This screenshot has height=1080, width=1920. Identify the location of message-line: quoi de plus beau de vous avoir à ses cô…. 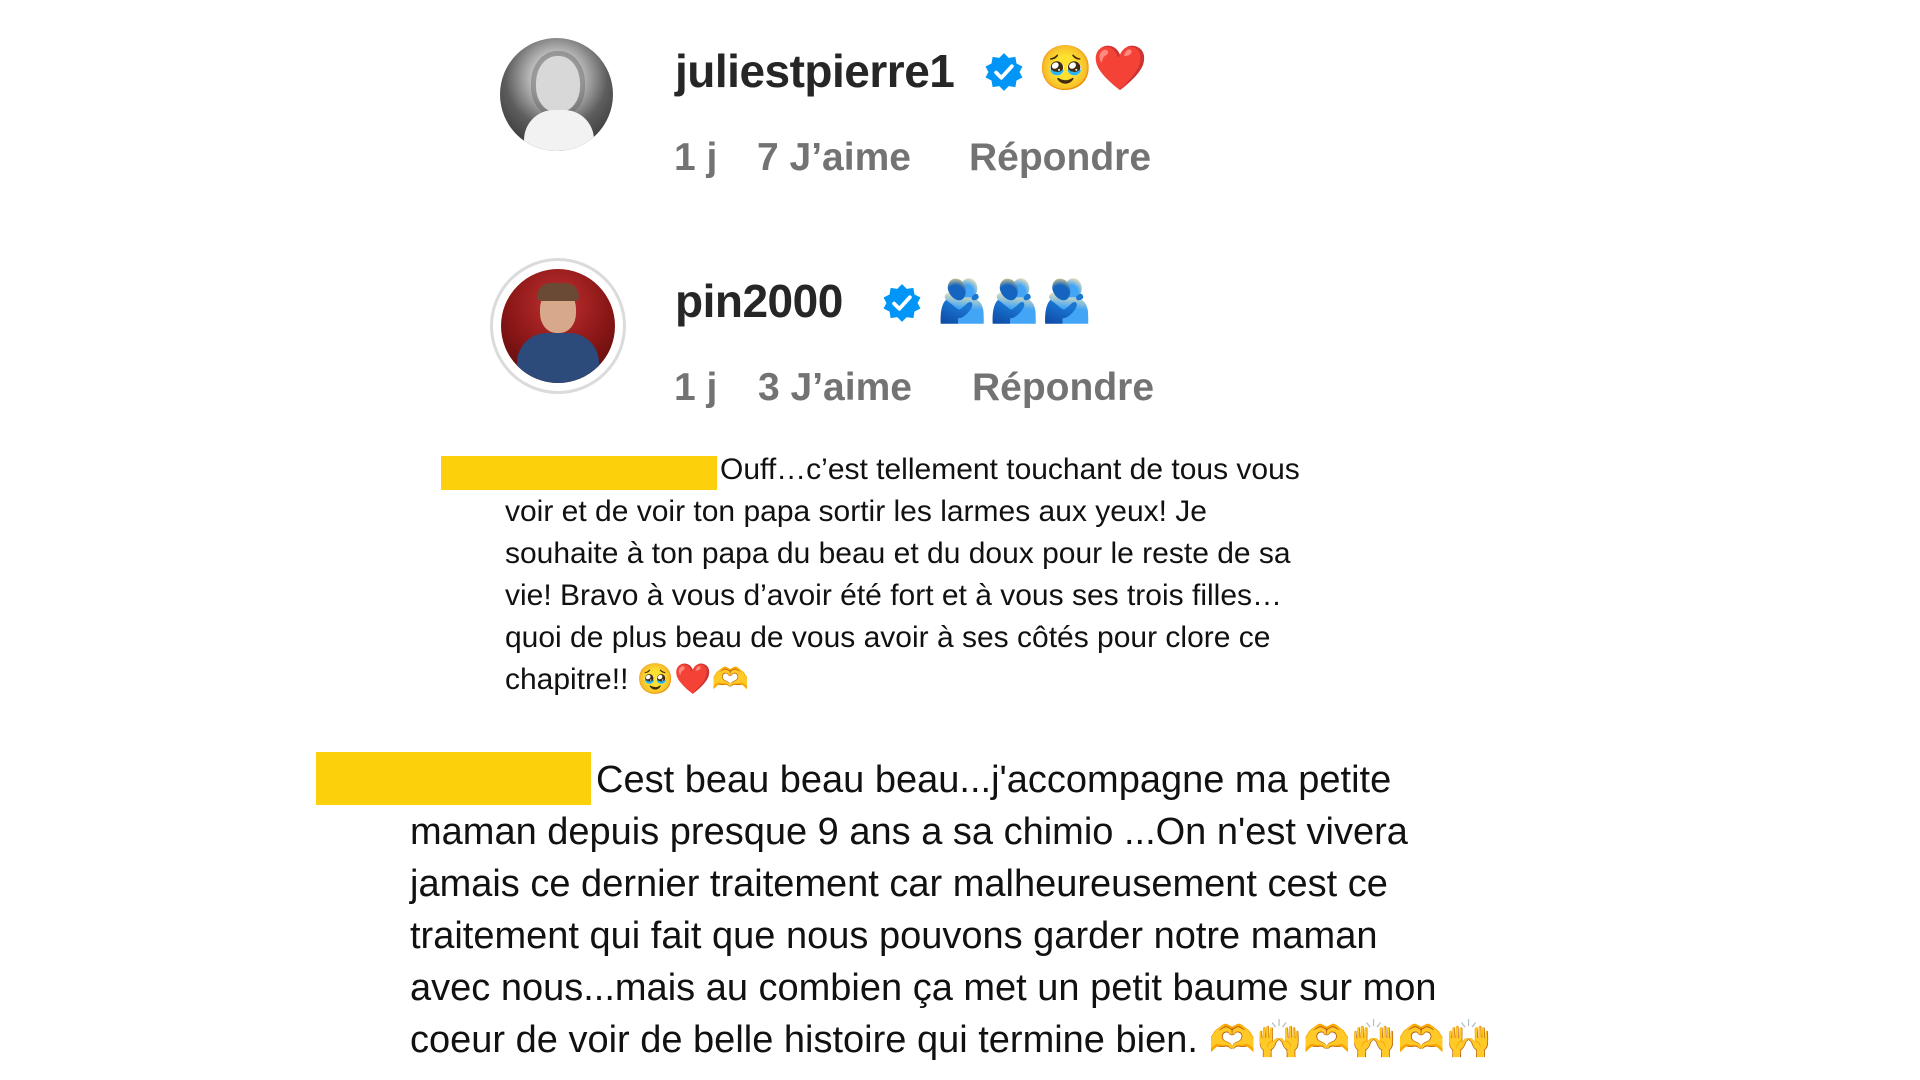
(888, 637).